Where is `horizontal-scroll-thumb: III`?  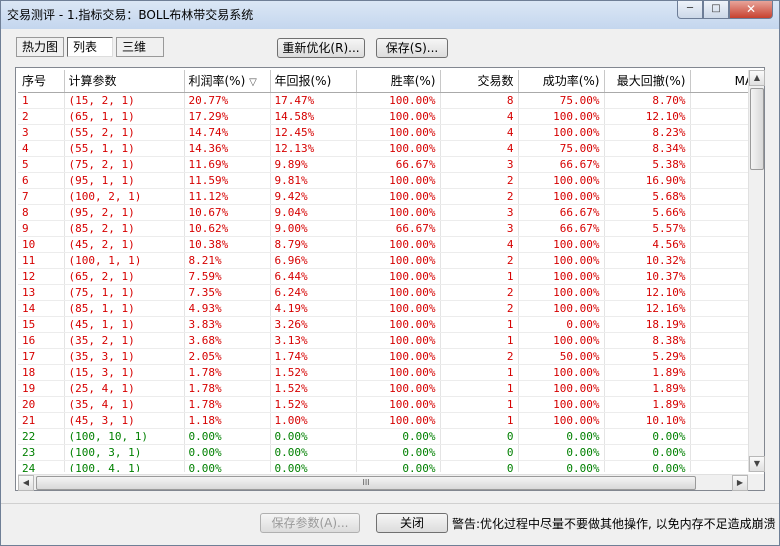
horizontal-scroll-thumb: III is located at coordinates (366, 483).